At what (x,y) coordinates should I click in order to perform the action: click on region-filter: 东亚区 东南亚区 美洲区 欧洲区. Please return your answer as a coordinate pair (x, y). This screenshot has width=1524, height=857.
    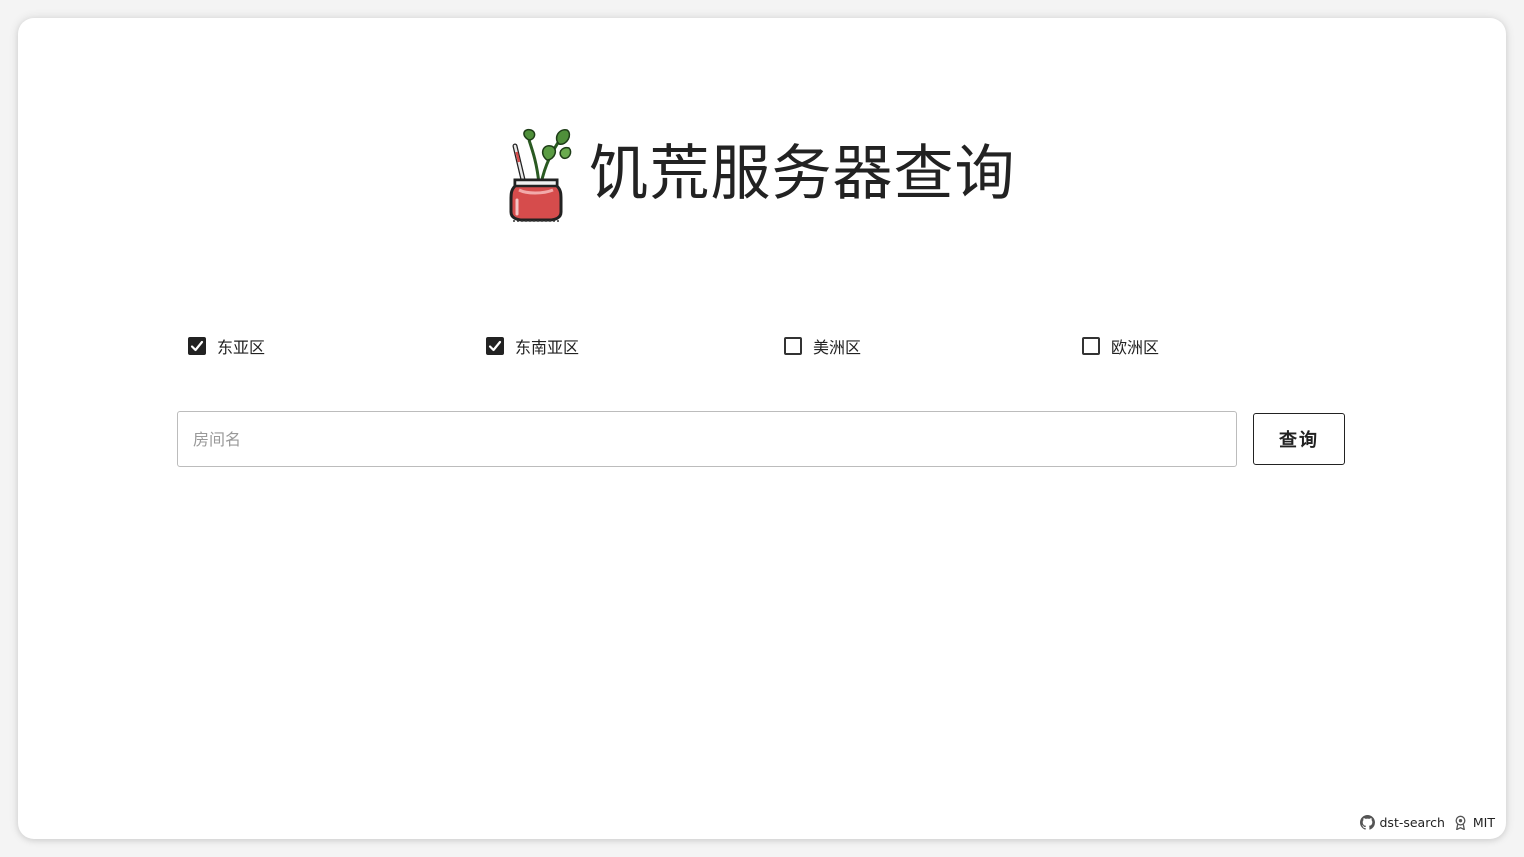
    Looking at the image, I should click on (784, 346).